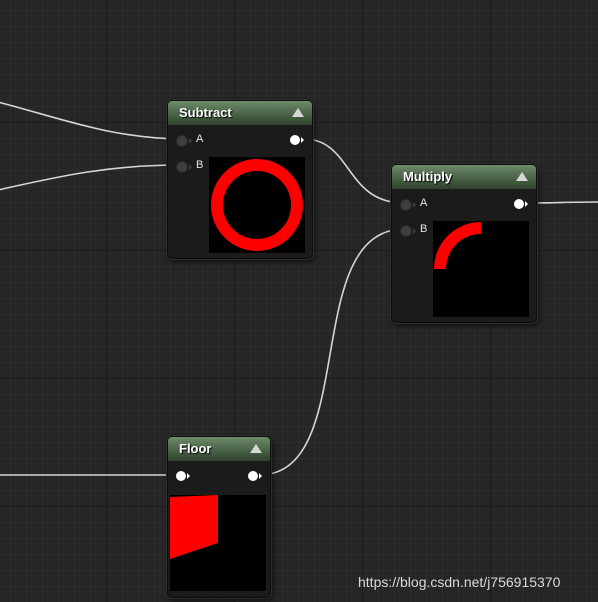  What do you see at coordinates (255, 476) in the screenshot?
I see `floor-output-pin` at bounding box center [255, 476].